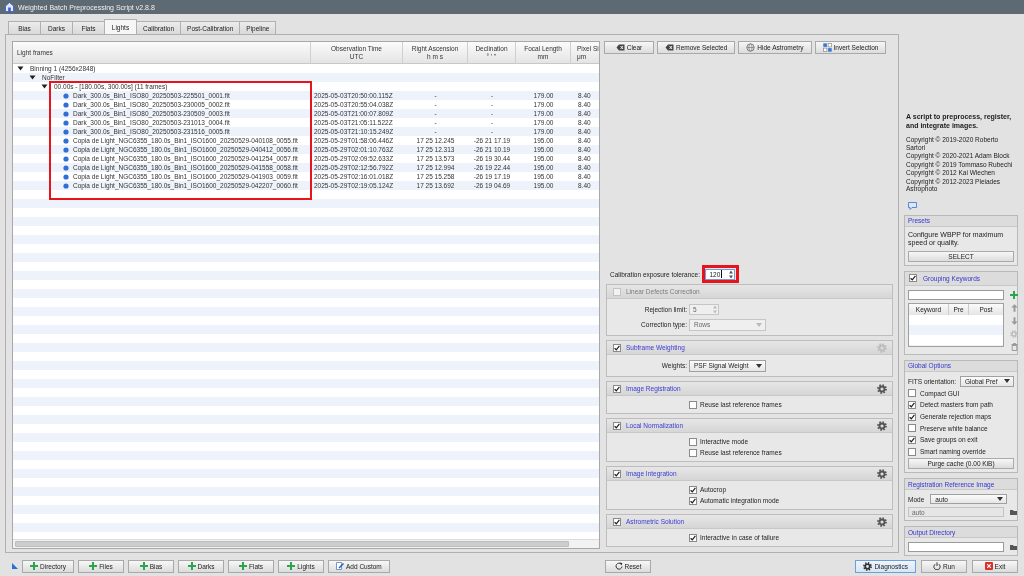 This screenshot has height=576, width=1024. What do you see at coordinates (827, 47) in the screenshot?
I see `squares-icon` at bounding box center [827, 47].